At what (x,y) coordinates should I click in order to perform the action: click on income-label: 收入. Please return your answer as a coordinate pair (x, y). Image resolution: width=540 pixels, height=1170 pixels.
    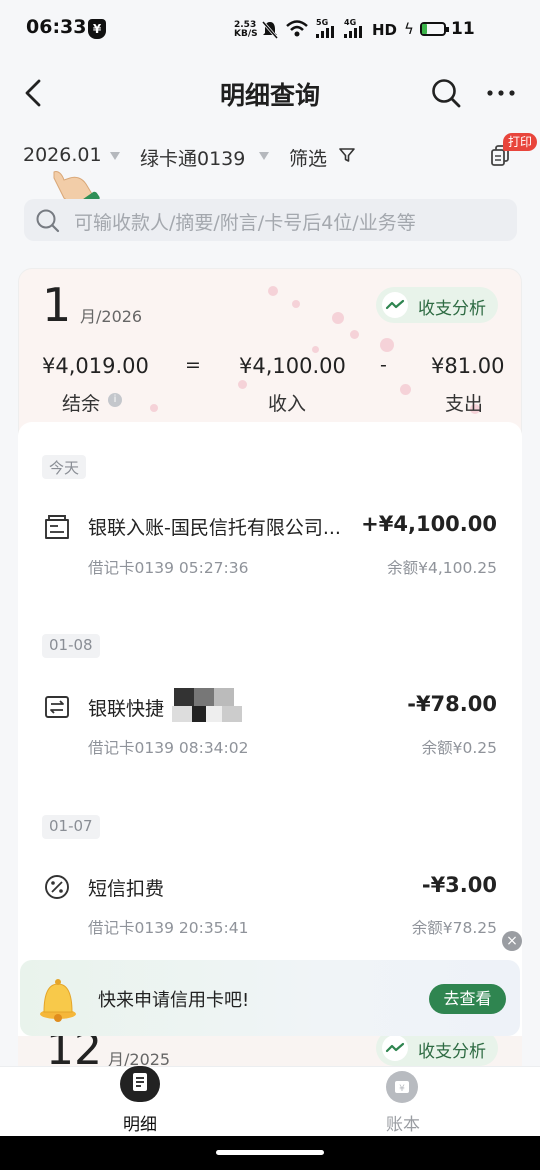
    Looking at the image, I should click on (287, 404).